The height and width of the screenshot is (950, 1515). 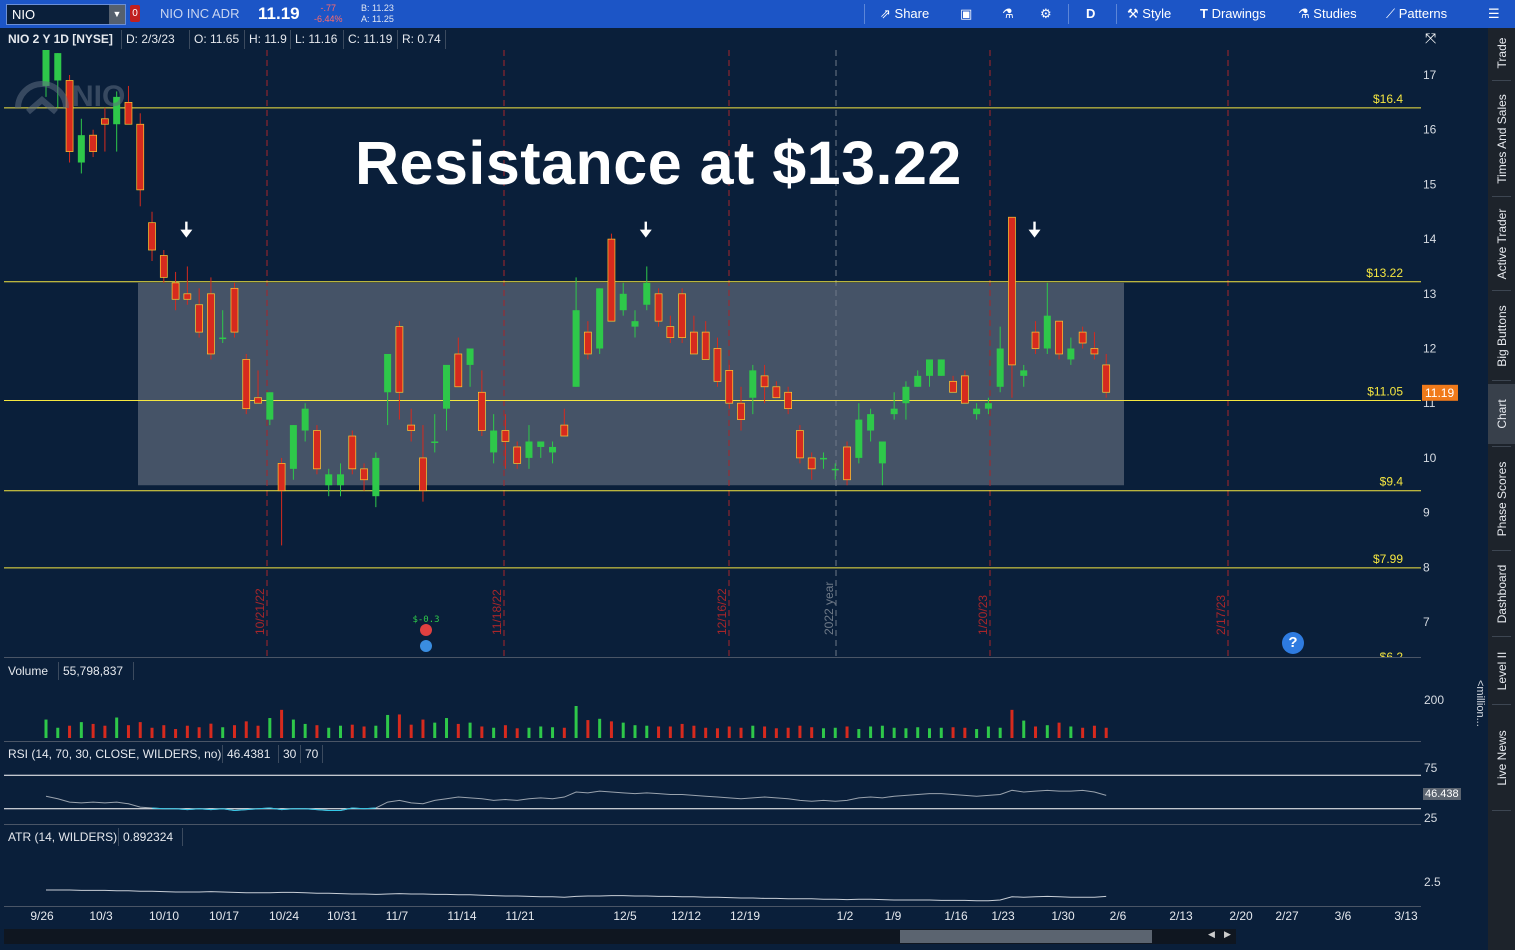 I want to click on scroll-right-icon: ▶, so click(x=1227, y=934).